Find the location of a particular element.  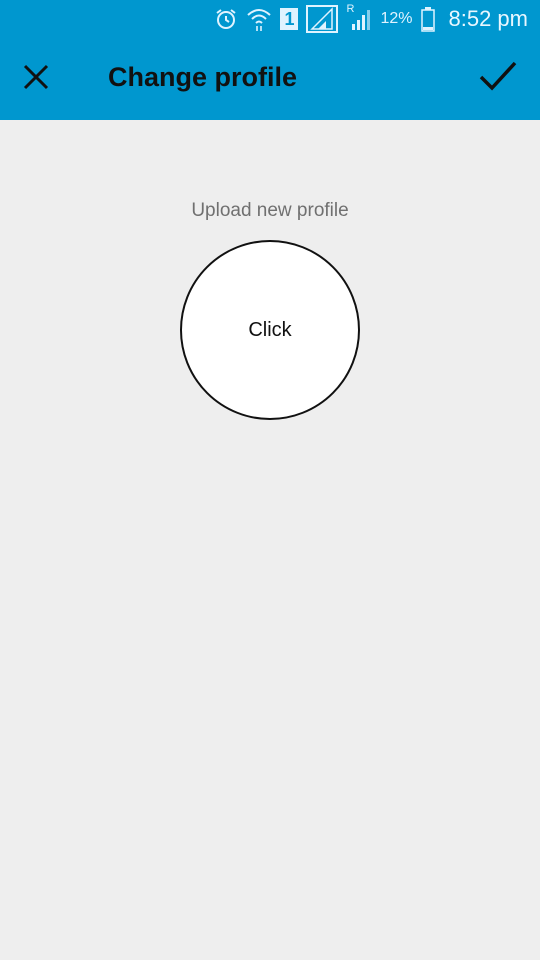

check-icon is located at coordinates (498, 78).